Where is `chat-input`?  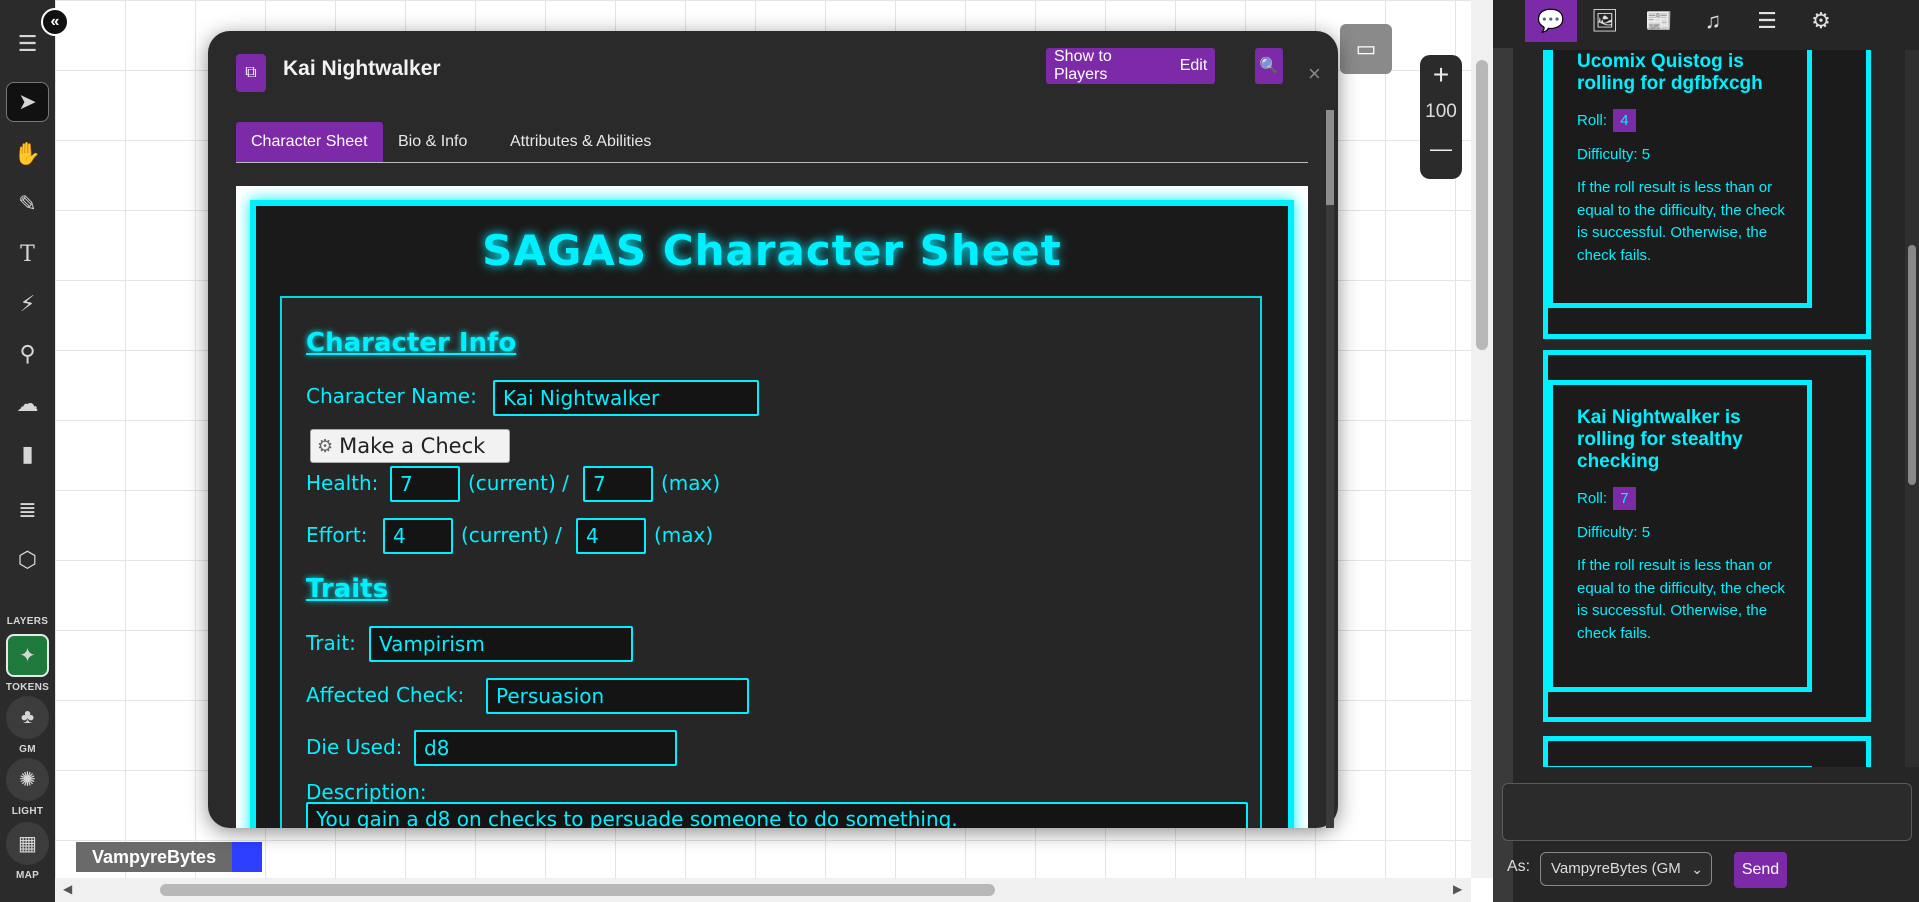 chat-input is located at coordinates (1707, 812).